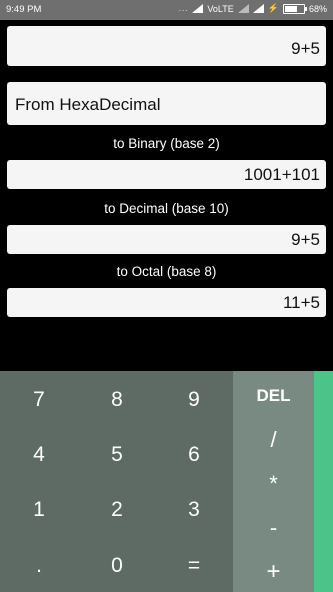 Image resolution: width=333 pixels, height=592 pixels. What do you see at coordinates (166, 46) in the screenshot?
I see `number-input: 9+5` at bounding box center [166, 46].